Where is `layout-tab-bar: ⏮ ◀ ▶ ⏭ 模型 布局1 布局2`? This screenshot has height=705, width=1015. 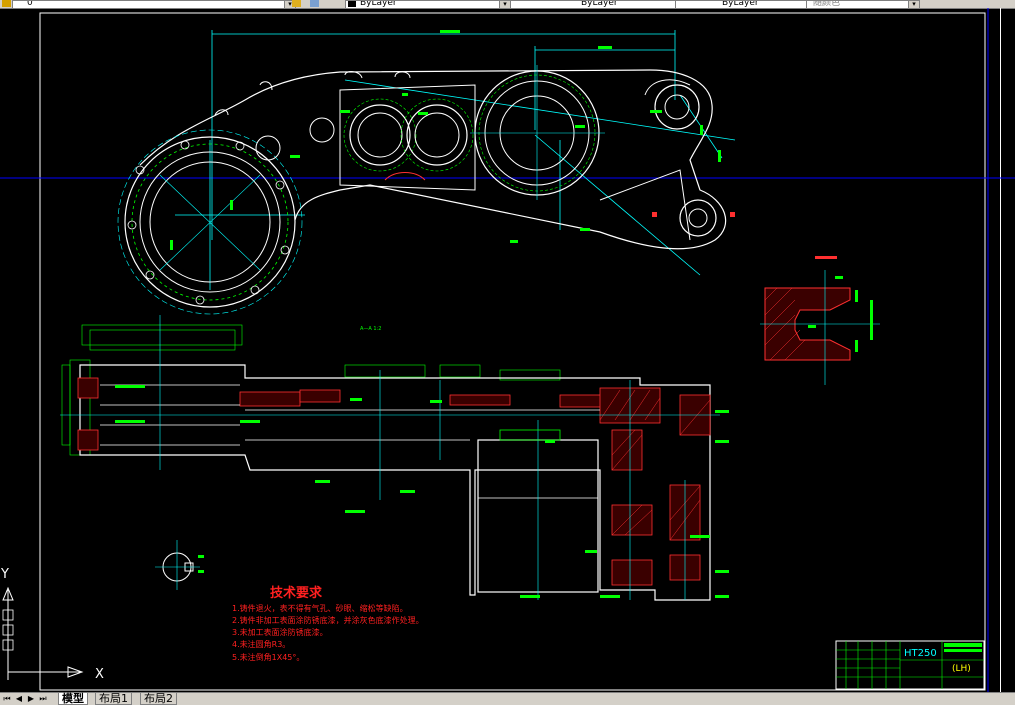 layout-tab-bar: ⏮ ◀ ▶ ⏭ 模型 布局1 布局2 is located at coordinates (507, 698).